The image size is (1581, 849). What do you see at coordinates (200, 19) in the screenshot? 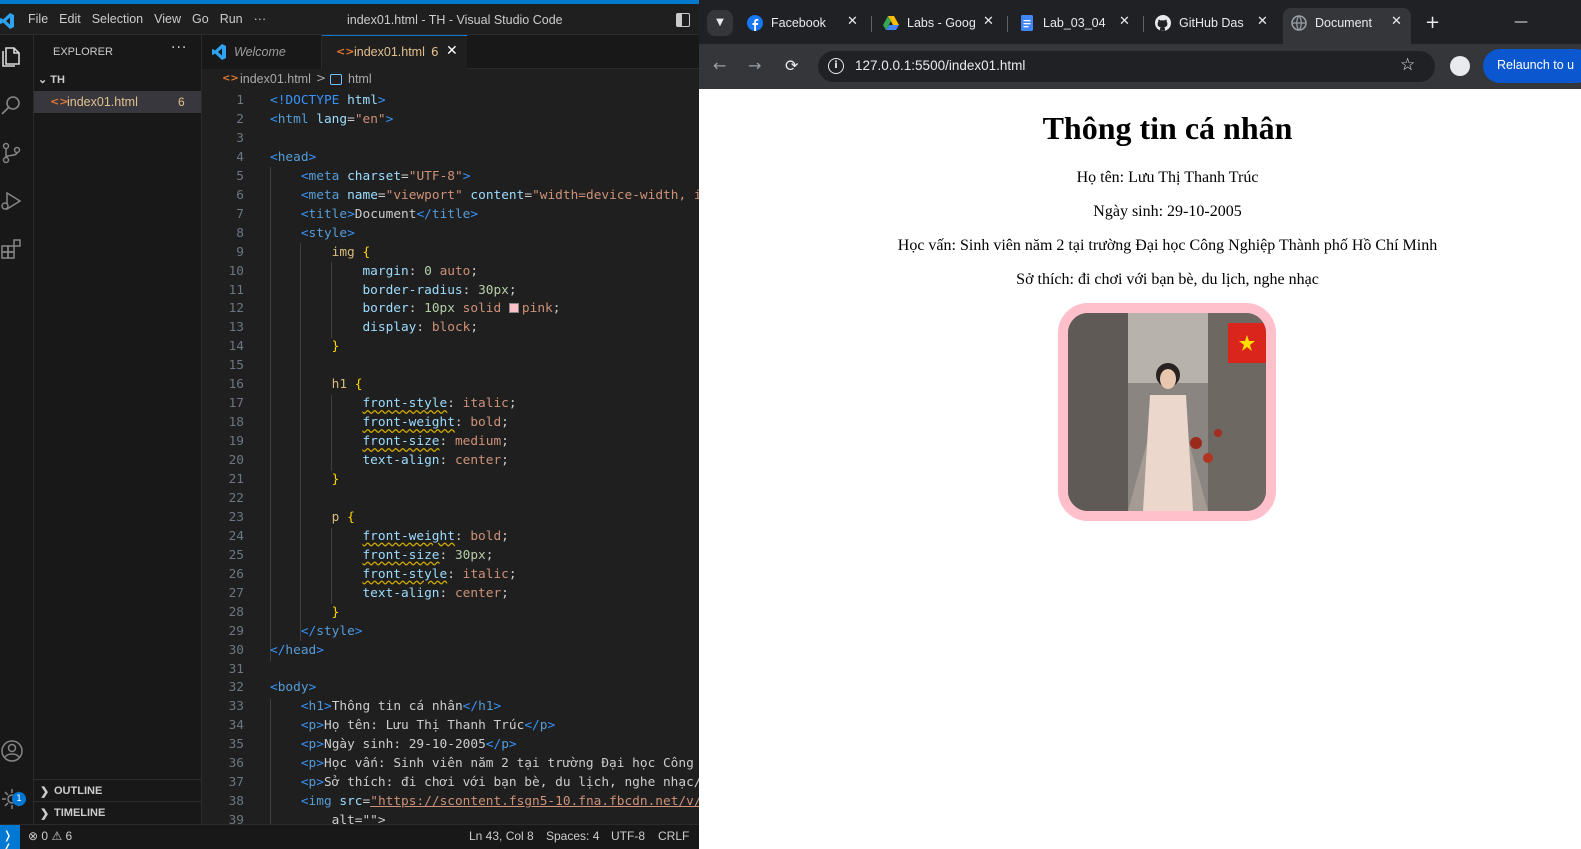
I see `menu-go: Go` at bounding box center [200, 19].